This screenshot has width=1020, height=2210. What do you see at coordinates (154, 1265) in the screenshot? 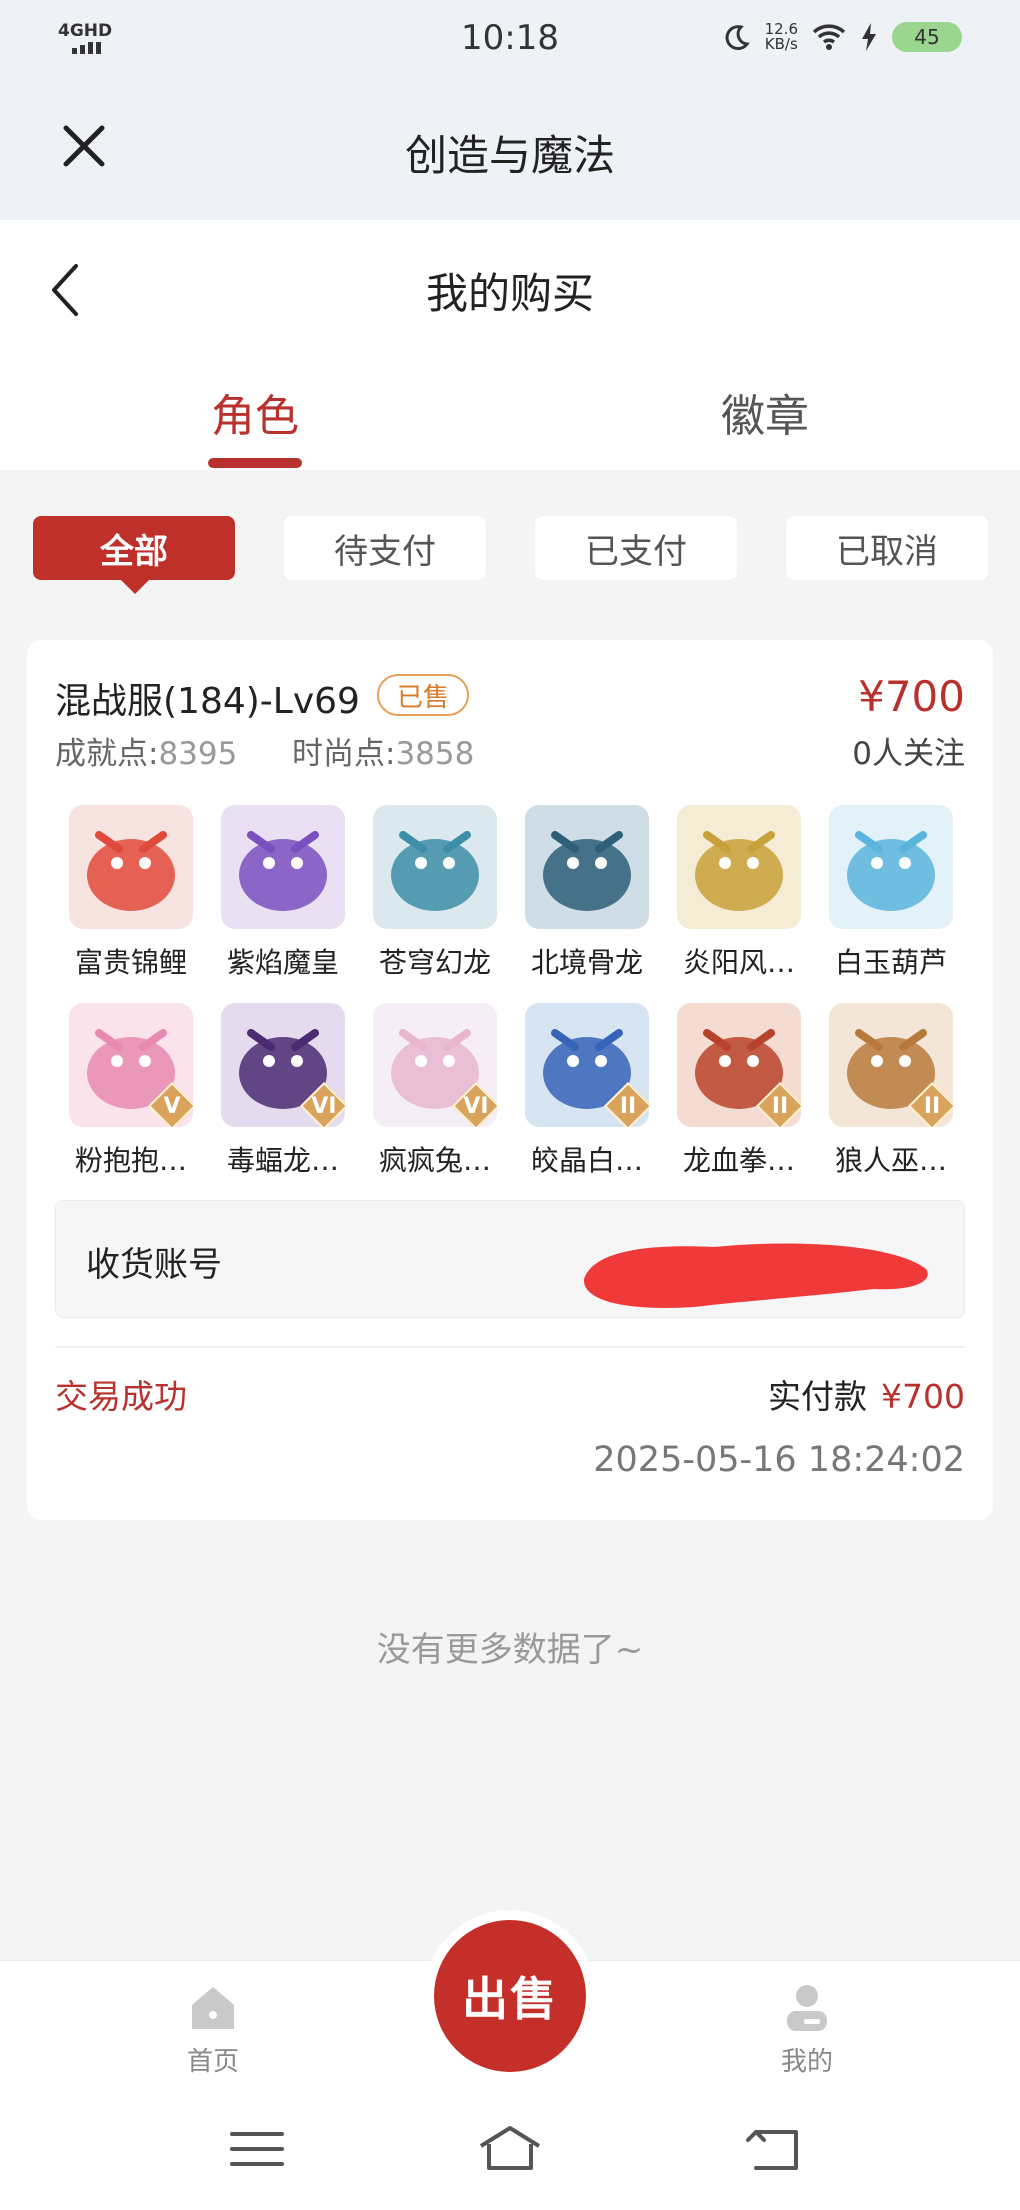
I see `account-label: 收货账号` at bounding box center [154, 1265].